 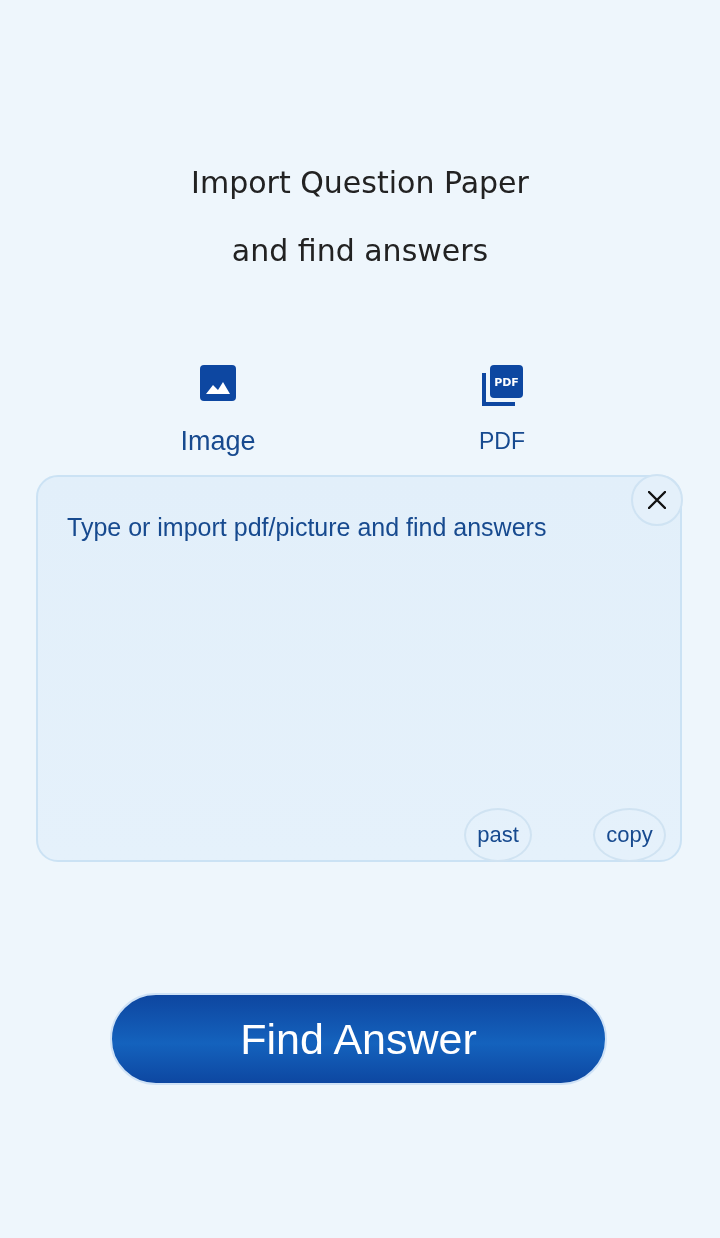 I want to click on paste-button: past, so click(x=498, y=835).